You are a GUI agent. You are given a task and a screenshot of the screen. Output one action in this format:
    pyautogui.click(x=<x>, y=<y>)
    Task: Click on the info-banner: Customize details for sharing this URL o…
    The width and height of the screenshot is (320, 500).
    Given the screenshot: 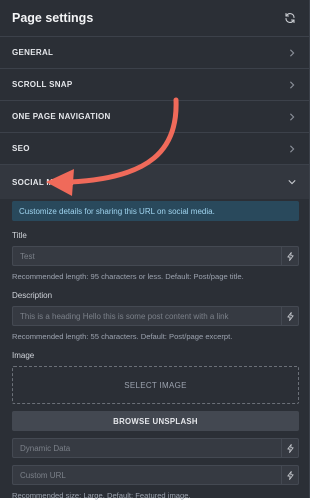 What is the action you would take?
    pyautogui.click(x=155, y=211)
    